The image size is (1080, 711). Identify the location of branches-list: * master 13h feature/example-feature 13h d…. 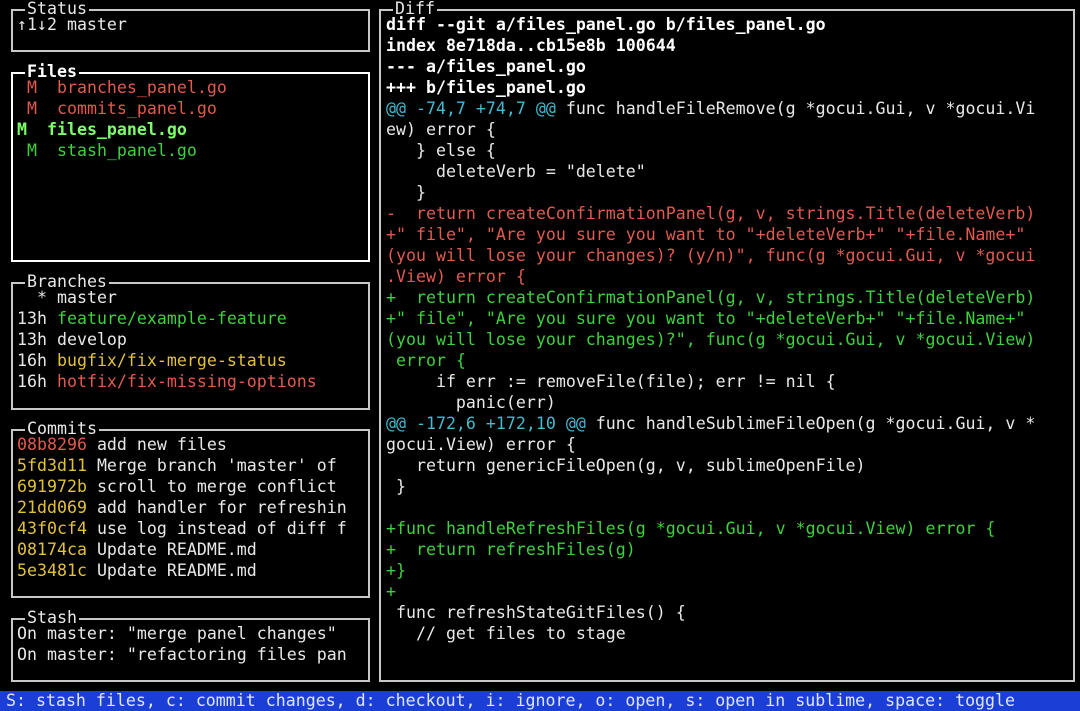
(191, 346).